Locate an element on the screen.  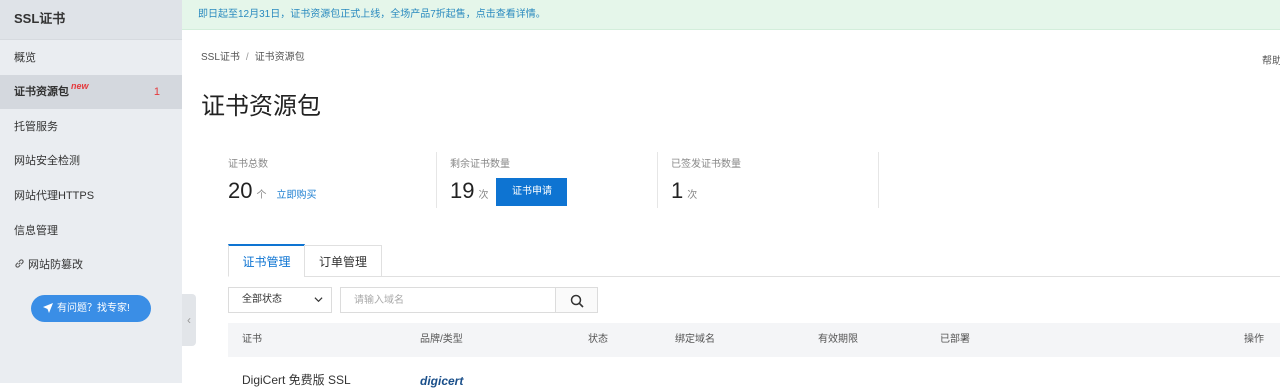
status-select-value: 全部状态 is located at coordinates (262, 299).